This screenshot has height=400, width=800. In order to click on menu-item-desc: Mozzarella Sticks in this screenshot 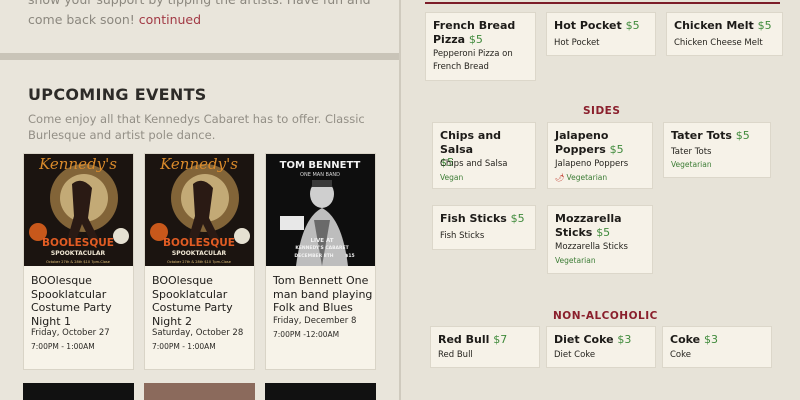, I will do `click(591, 247)`.